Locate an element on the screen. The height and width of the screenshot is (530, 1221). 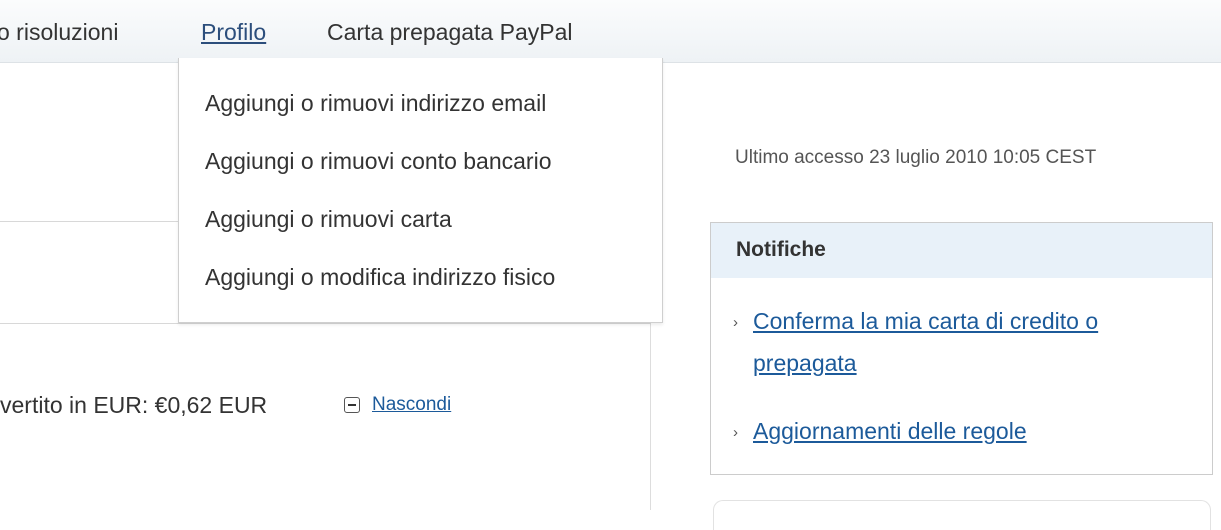
notification-link-policy-updates: › Aggiornamenti delle regole is located at coordinates (880, 432).